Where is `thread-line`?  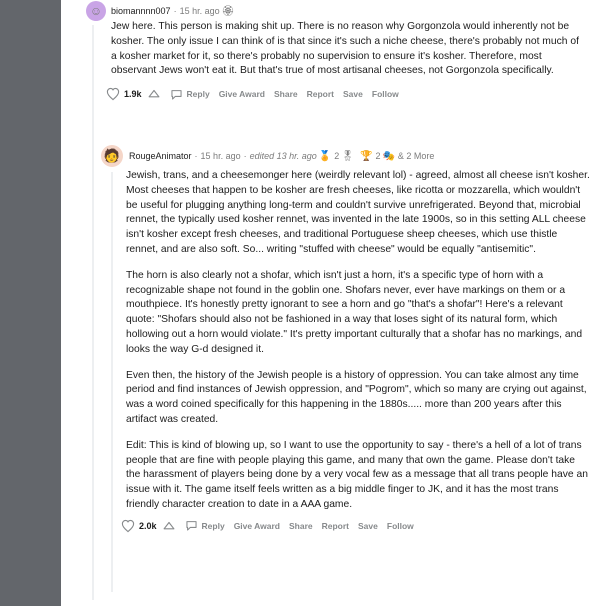
thread-line is located at coordinates (93, 312).